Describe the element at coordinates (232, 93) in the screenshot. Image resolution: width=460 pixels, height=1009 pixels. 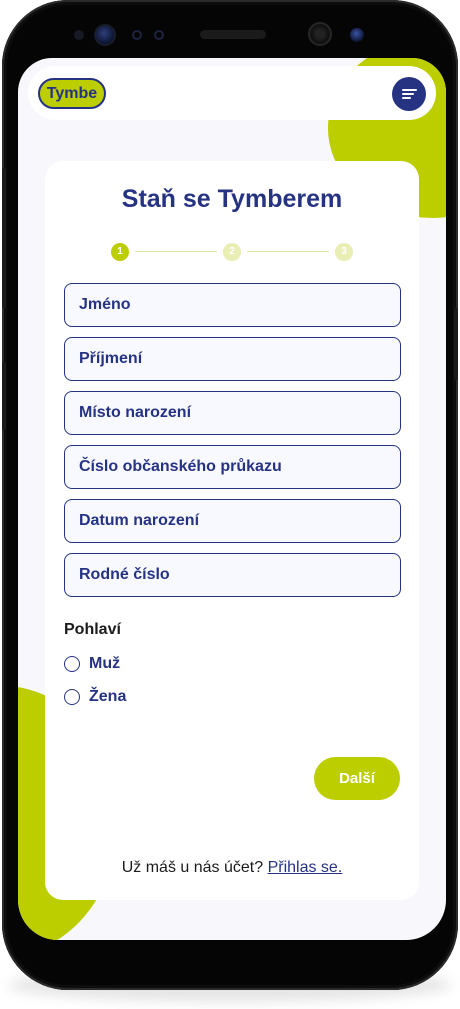
I see `navbar: Tymbe` at that location.